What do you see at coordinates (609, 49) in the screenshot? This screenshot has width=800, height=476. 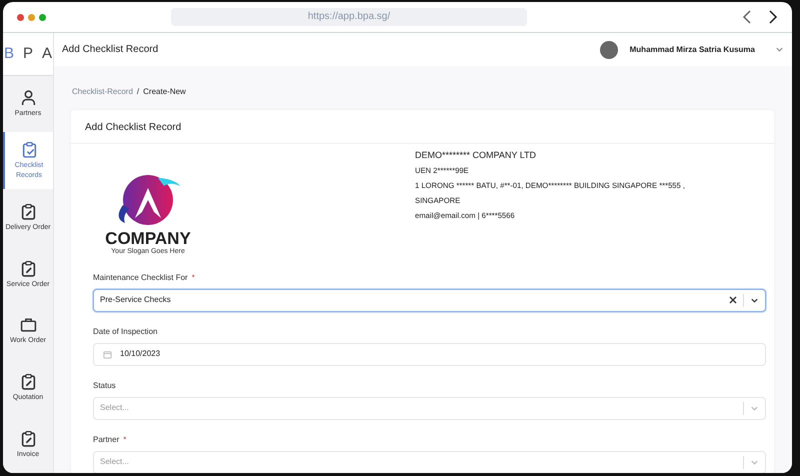 I see `avatar` at bounding box center [609, 49].